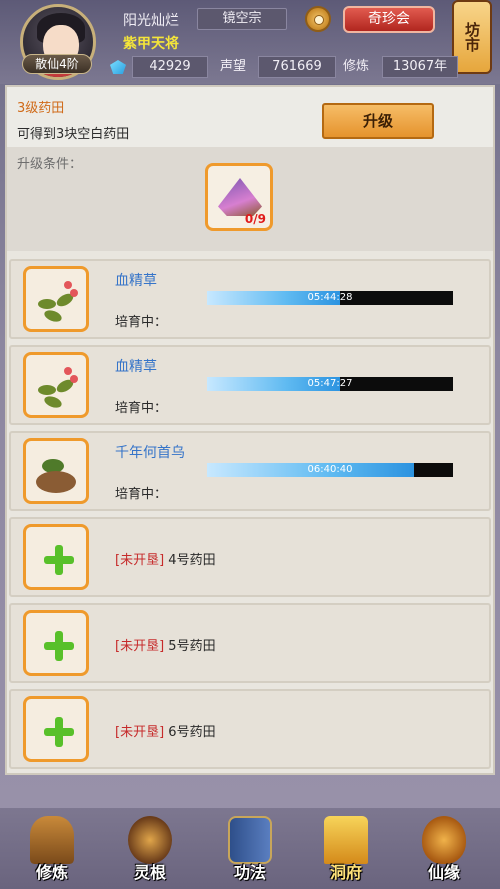 The height and width of the screenshot is (889, 500). What do you see at coordinates (297, 67) in the screenshot?
I see `reputation-value: 761669` at bounding box center [297, 67].